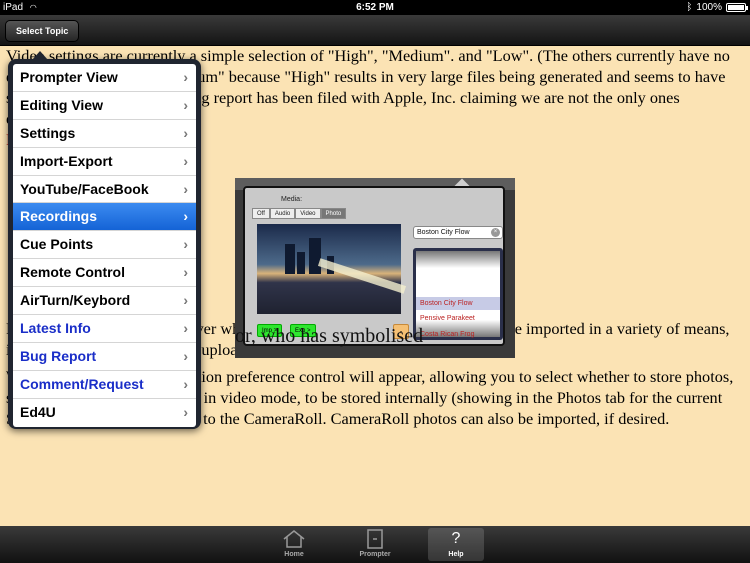  I want to click on segment-audio: Audio, so click(282, 213).